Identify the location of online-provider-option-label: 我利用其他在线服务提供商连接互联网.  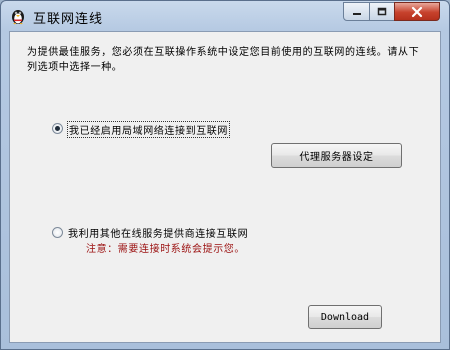
(158, 232).